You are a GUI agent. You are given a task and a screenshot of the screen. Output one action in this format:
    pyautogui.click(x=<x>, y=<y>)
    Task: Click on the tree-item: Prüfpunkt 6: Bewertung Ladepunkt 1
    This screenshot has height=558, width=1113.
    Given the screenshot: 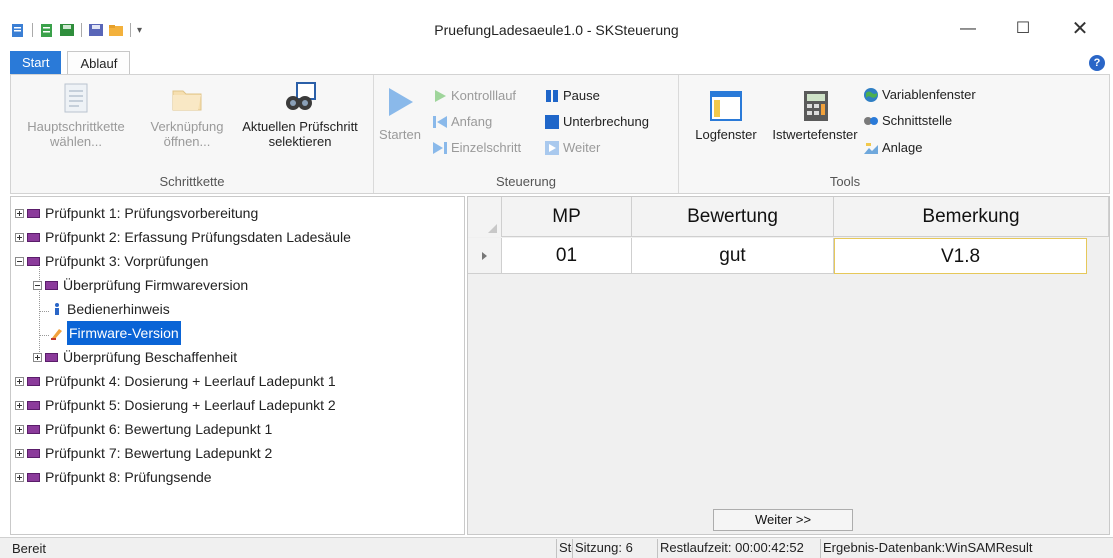 What is the action you would take?
    pyautogui.click(x=143, y=429)
    